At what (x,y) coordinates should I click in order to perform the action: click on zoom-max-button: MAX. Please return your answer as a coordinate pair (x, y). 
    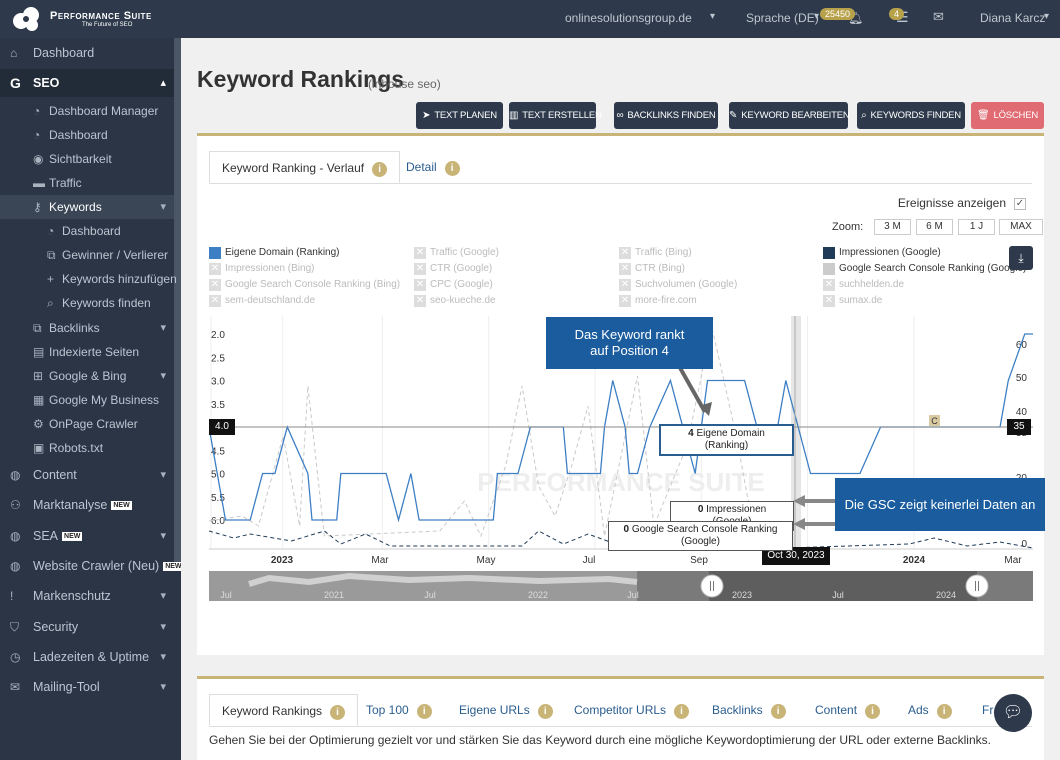
    Looking at the image, I should click on (1021, 227).